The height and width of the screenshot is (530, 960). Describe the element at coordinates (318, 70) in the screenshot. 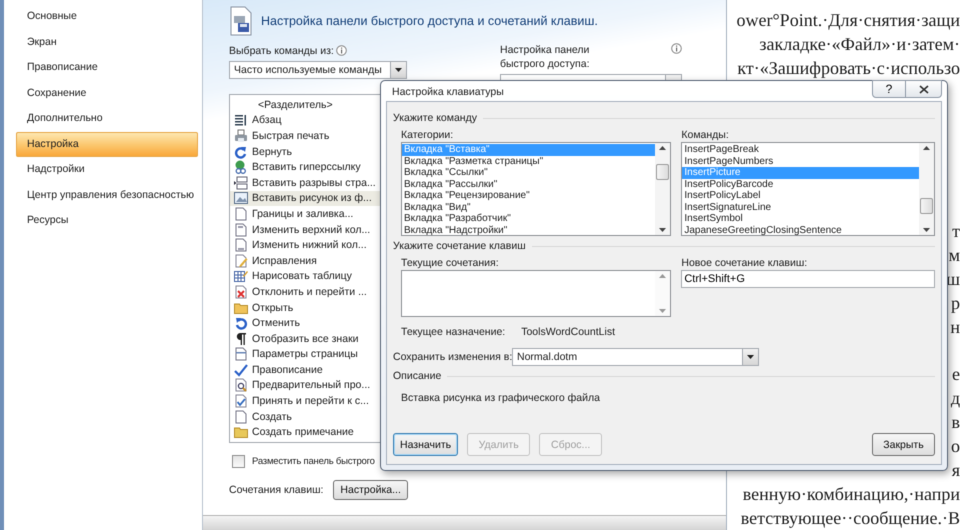

I see `commands-source-dropdown: Часто используемые команды` at that location.